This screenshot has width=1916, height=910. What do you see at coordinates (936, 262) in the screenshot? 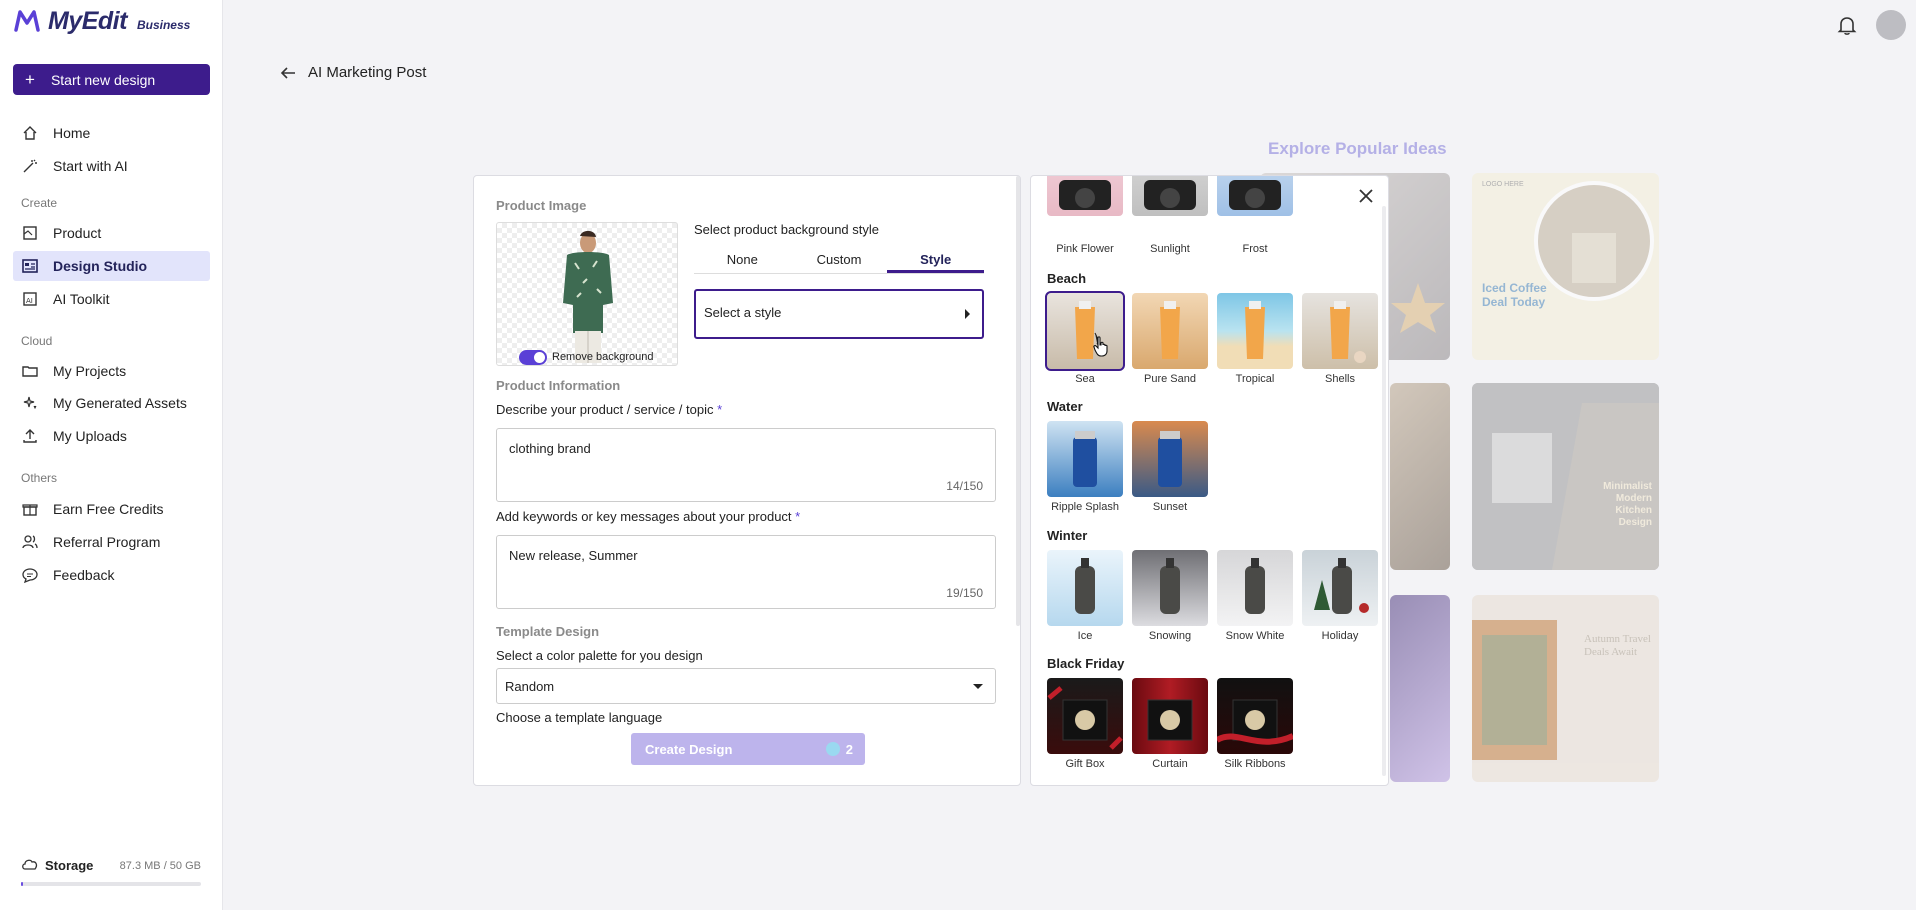
I see `tab-style: Style` at bounding box center [936, 262].